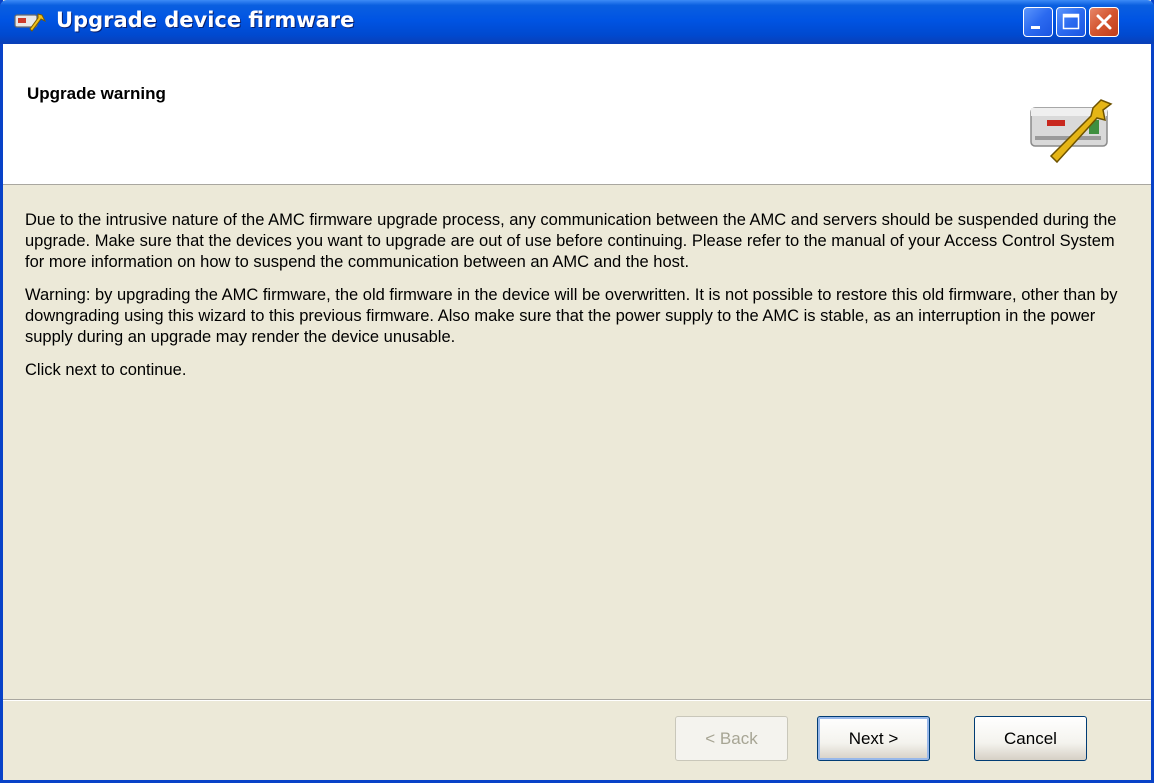 Image resolution: width=1154 pixels, height=783 pixels. What do you see at coordinates (1030, 738) in the screenshot?
I see `cancel-button: Cancel` at bounding box center [1030, 738].